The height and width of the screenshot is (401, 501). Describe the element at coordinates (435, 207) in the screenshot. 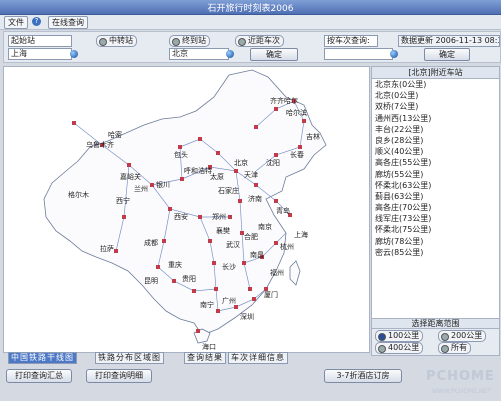

I see `list-item: 高各庄(70公里)` at that location.